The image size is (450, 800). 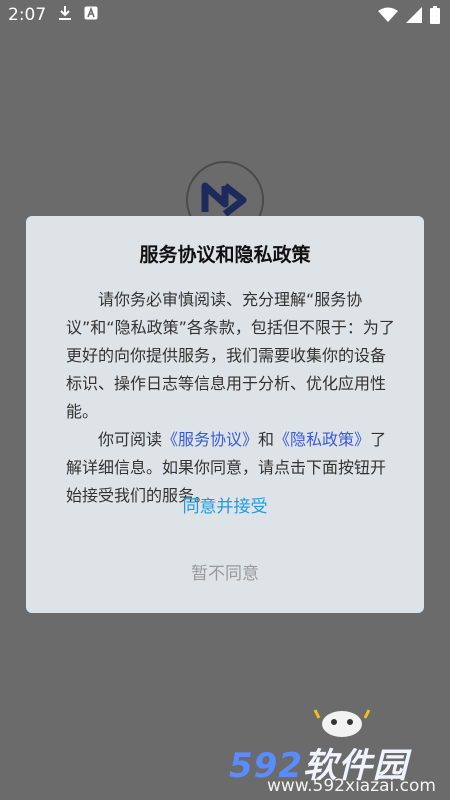 I want to click on battery-icon, so click(x=435, y=15).